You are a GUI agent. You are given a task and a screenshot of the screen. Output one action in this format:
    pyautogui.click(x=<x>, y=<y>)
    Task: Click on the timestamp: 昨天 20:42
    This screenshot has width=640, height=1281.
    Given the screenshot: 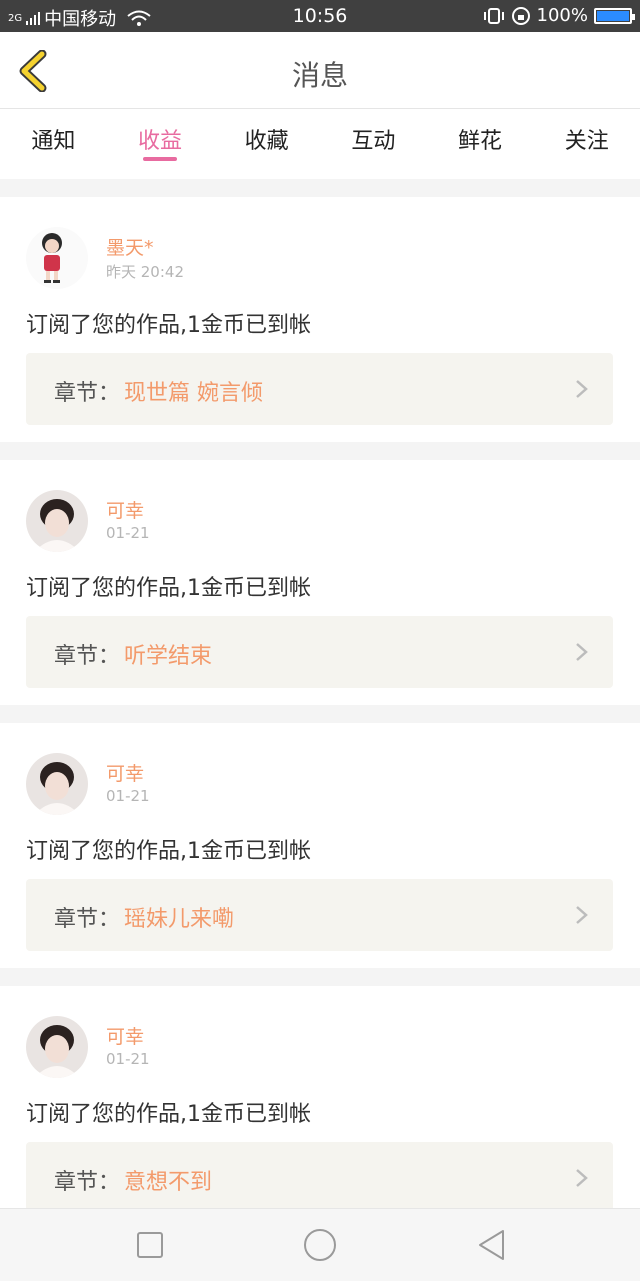 What is the action you would take?
    pyautogui.click(x=145, y=272)
    